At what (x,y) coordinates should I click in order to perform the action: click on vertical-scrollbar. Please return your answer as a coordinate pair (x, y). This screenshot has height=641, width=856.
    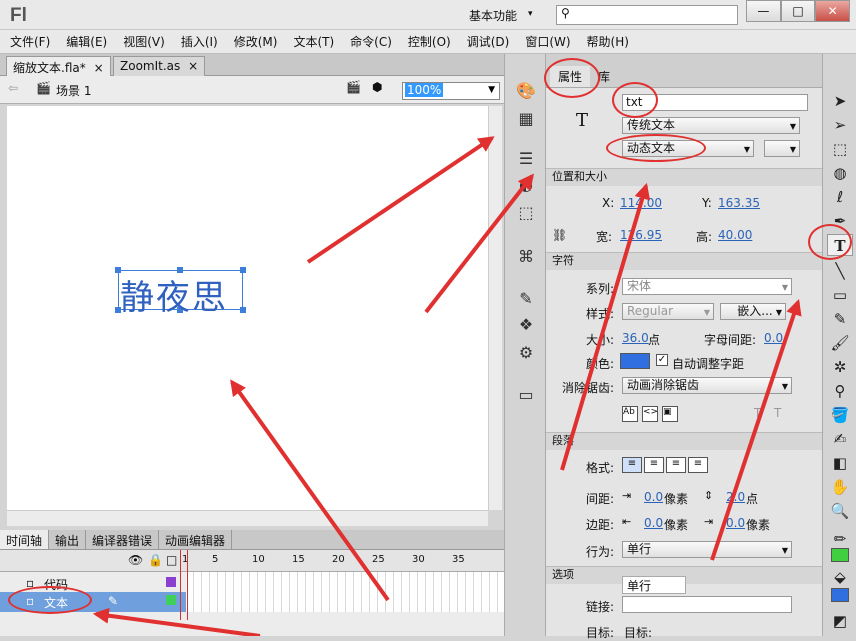
    Looking at the image, I should click on (495, 308).